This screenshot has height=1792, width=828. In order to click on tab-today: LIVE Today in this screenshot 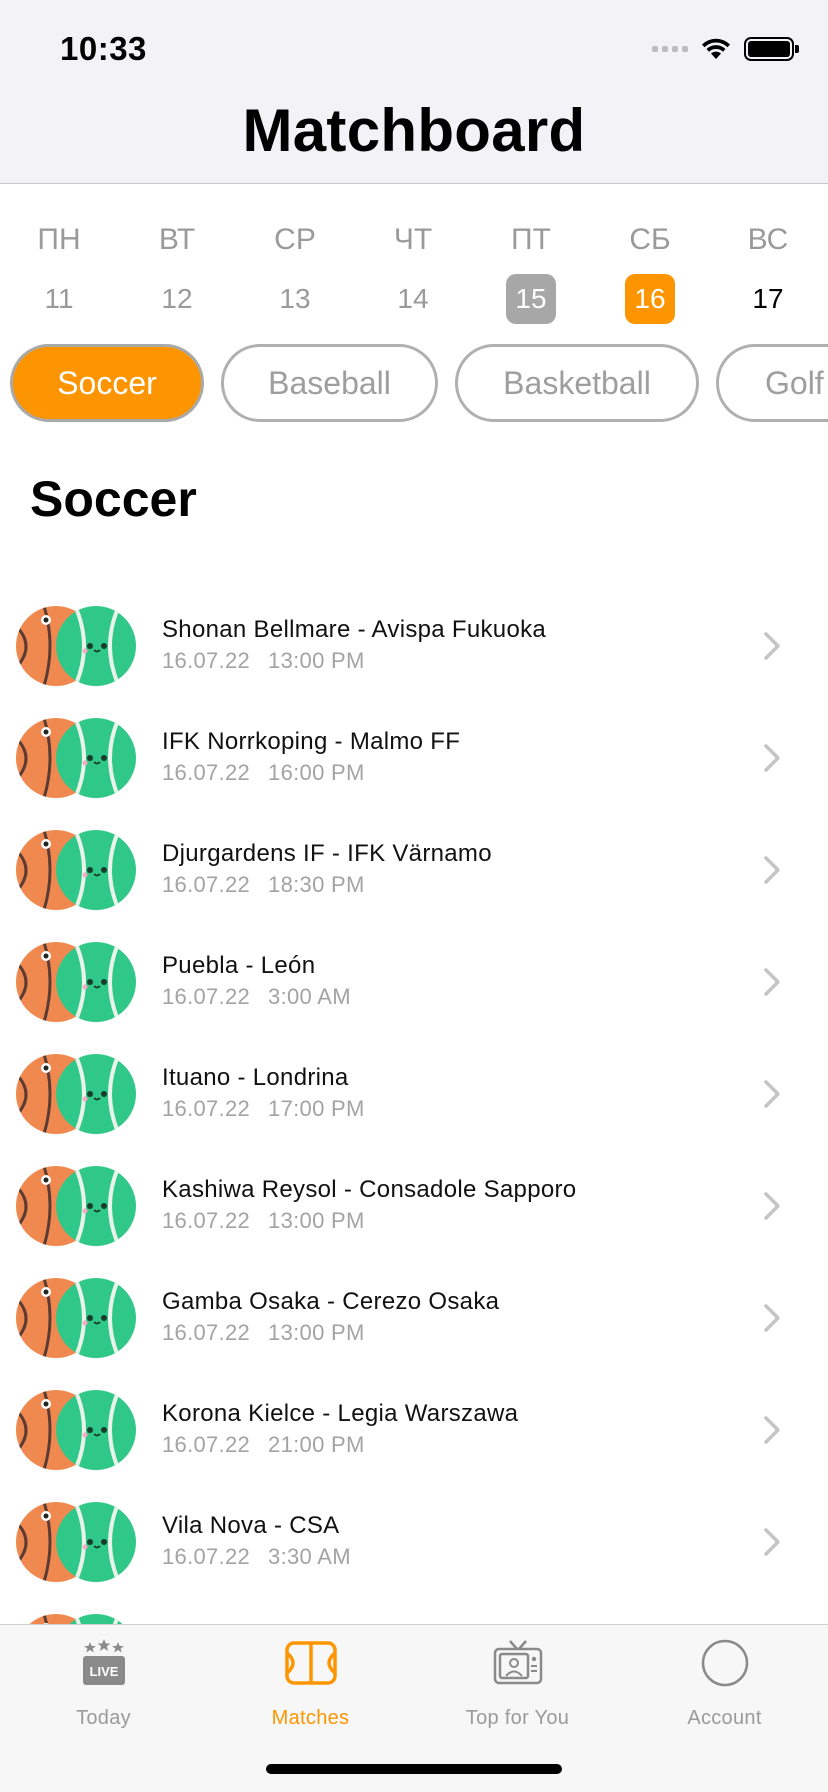, I will do `click(103, 1680)`.